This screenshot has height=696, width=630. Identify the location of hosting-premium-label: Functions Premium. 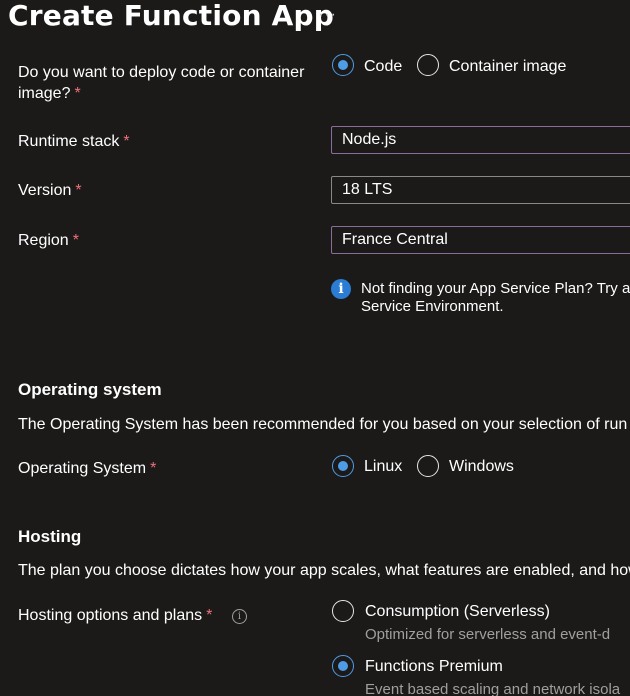
(434, 667).